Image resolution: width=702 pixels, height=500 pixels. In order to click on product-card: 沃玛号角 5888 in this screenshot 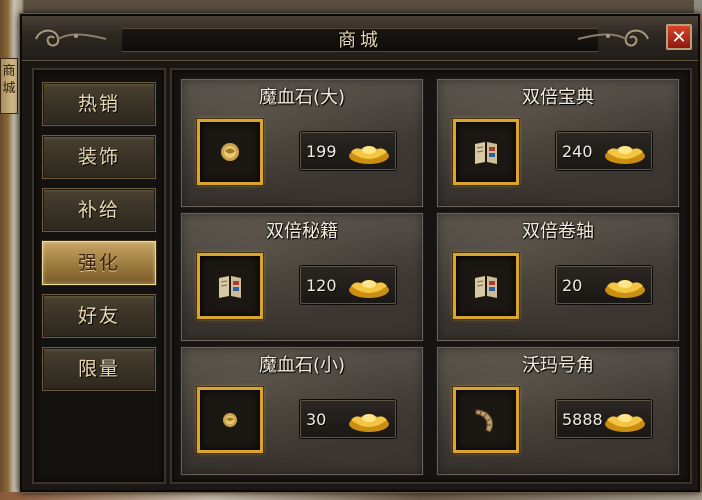, I will do `click(558, 411)`.